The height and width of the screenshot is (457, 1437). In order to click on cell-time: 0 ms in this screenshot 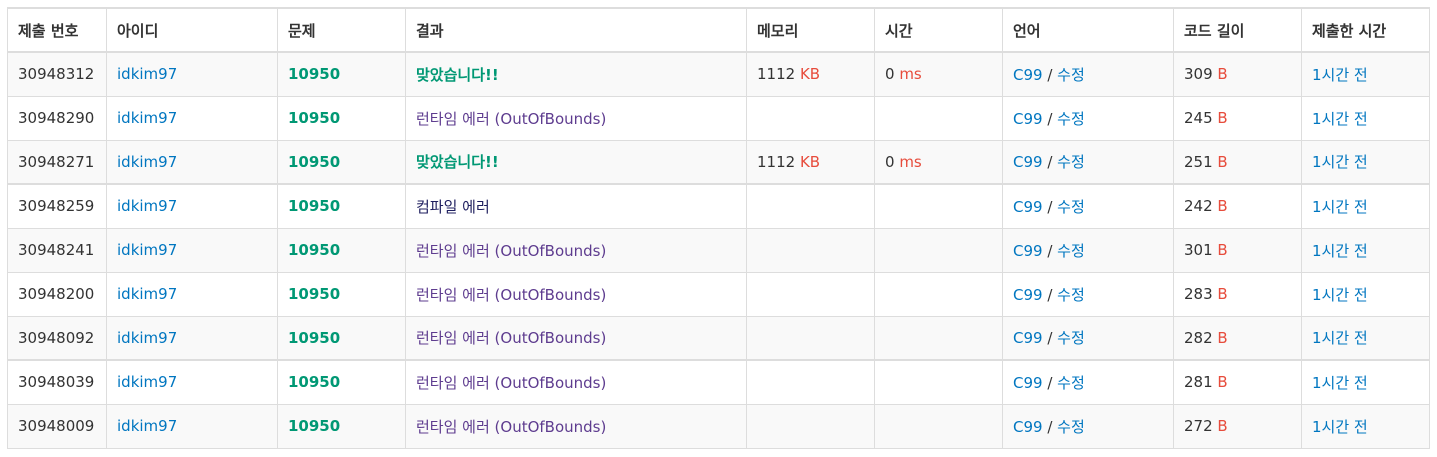, I will do `click(938, 162)`.